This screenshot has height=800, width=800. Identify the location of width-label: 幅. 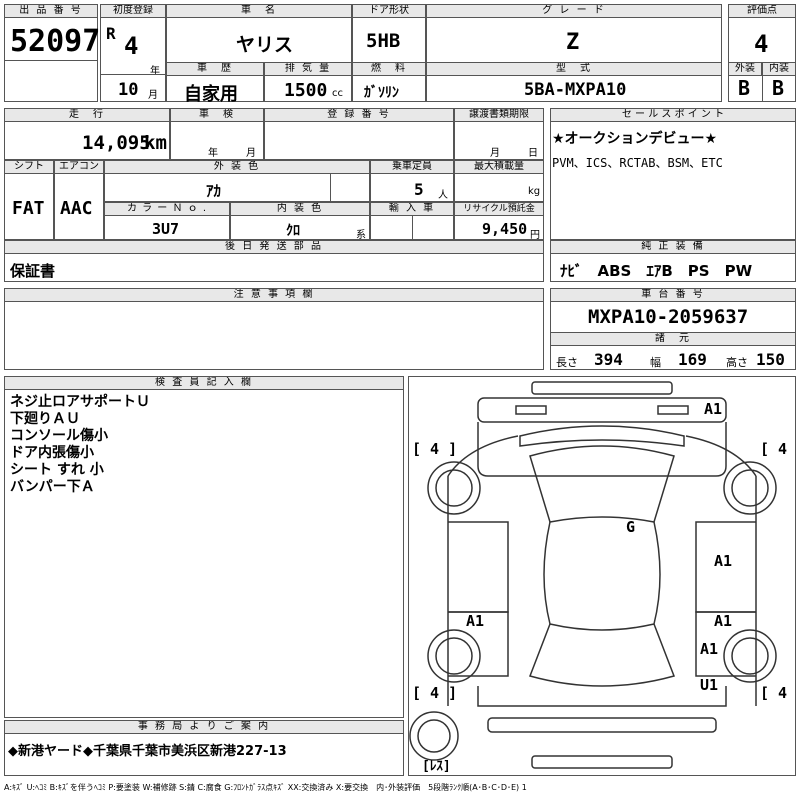
(655, 362).